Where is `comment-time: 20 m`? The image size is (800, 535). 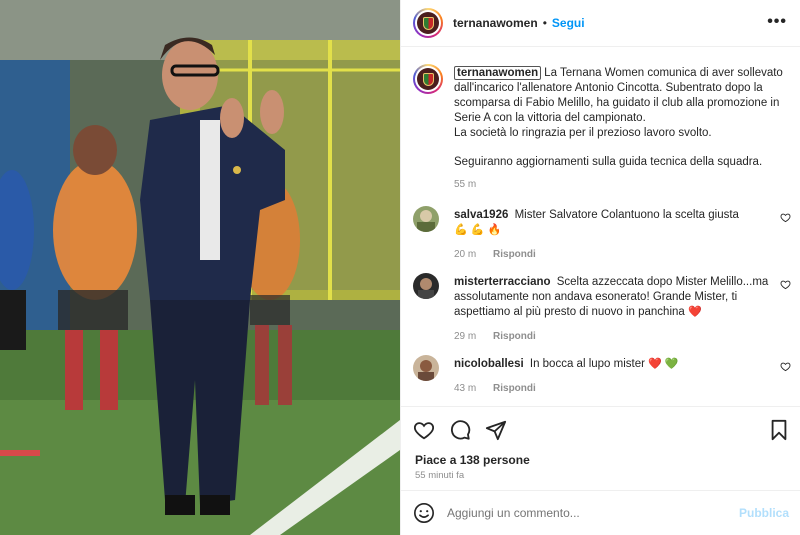 comment-time: 20 m is located at coordinates (465, 254).